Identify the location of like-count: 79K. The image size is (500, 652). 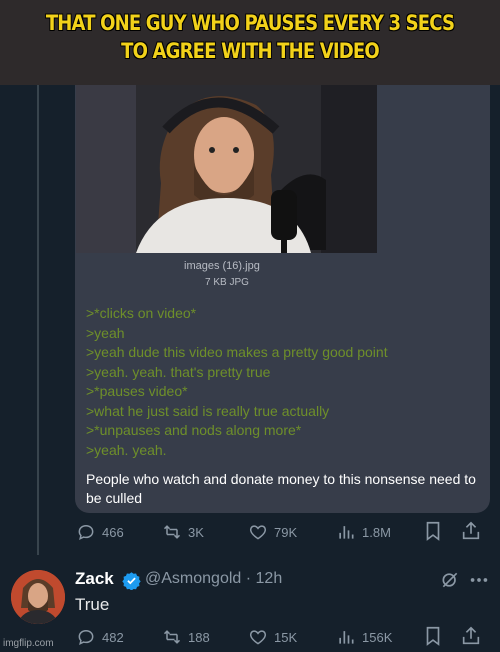
(286, 532).